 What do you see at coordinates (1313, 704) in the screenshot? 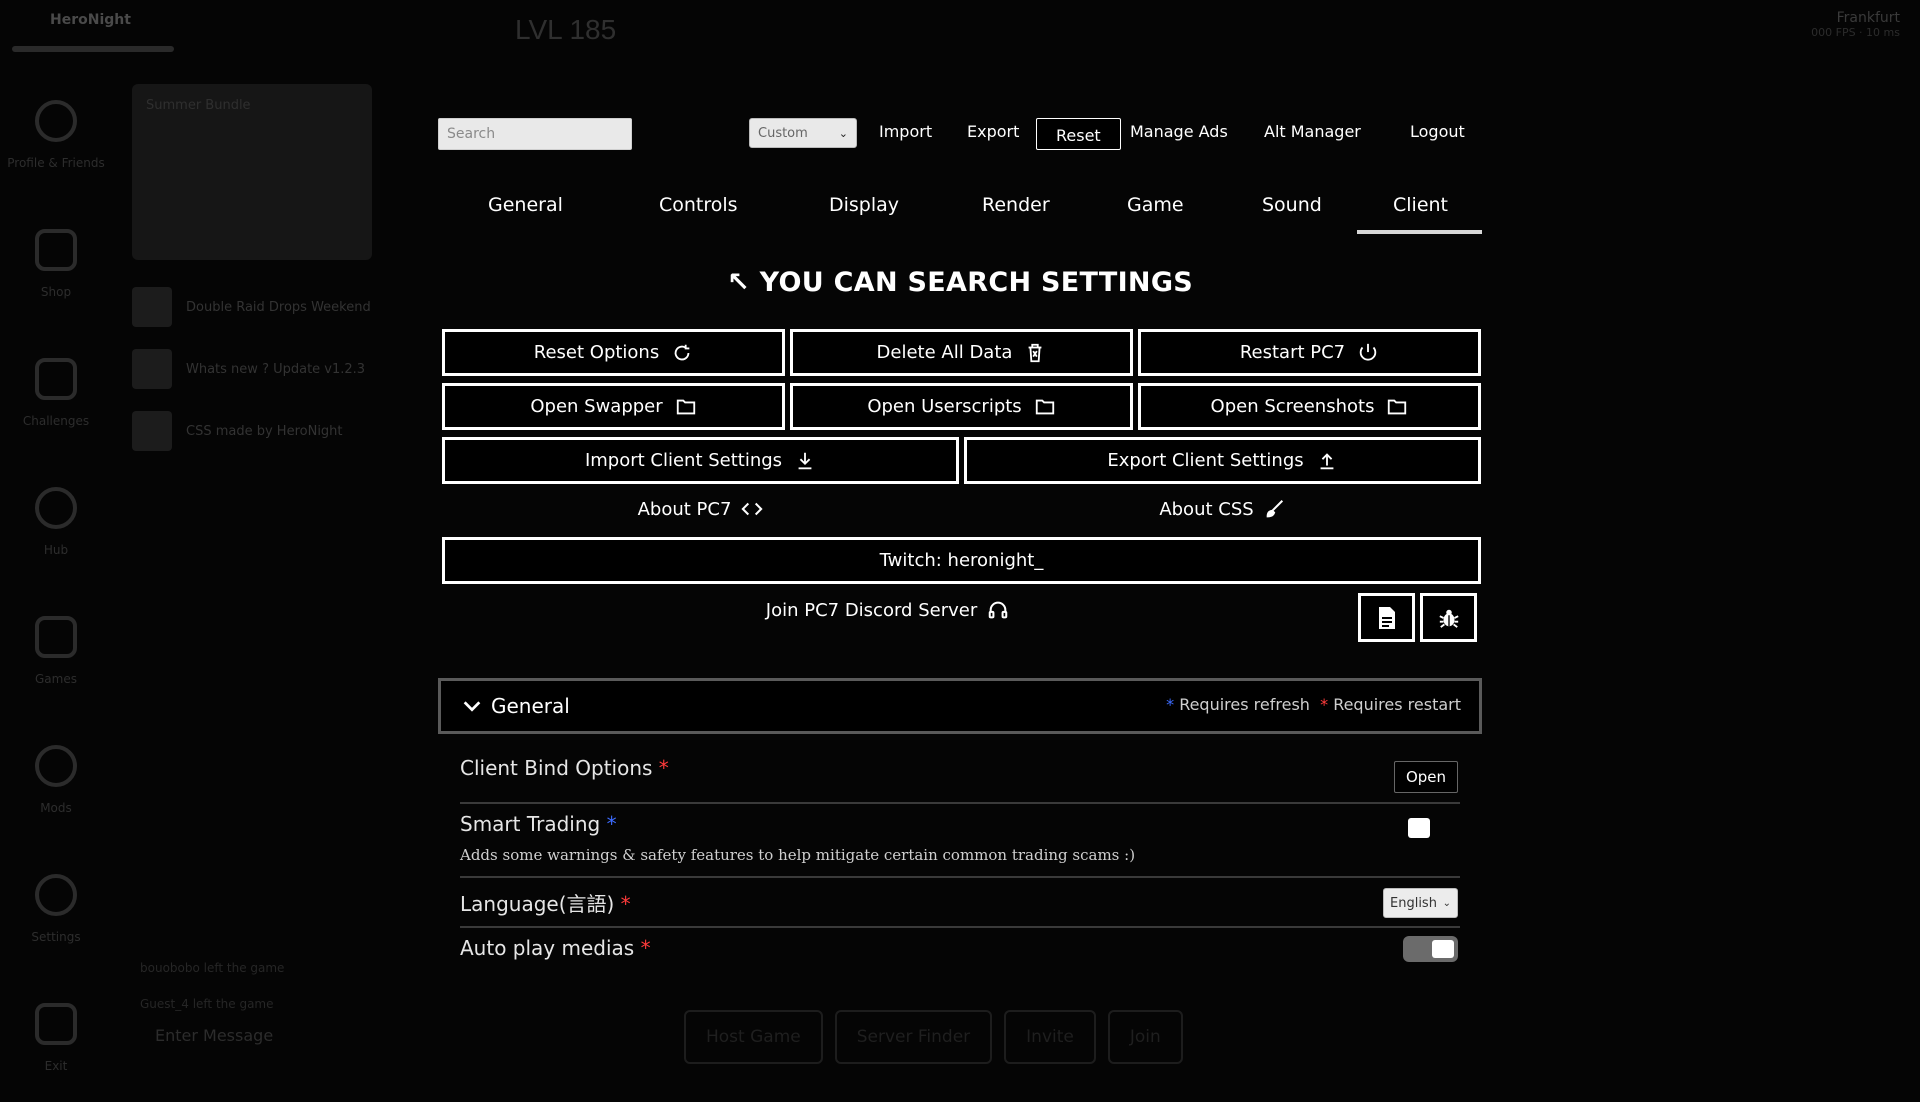
I see `requirements-legend: * Requires refresh * Requires restart` at bounding box center [1313, 704].